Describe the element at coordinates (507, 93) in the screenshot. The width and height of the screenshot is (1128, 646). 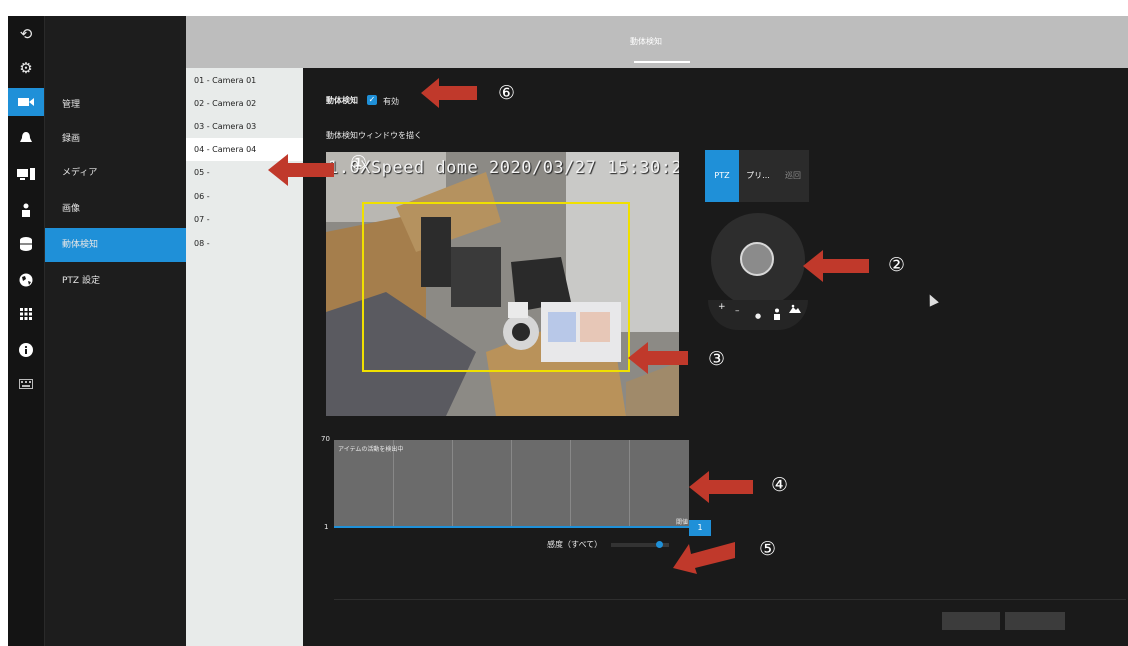
I see `annotation-6: ⑥` at that location.